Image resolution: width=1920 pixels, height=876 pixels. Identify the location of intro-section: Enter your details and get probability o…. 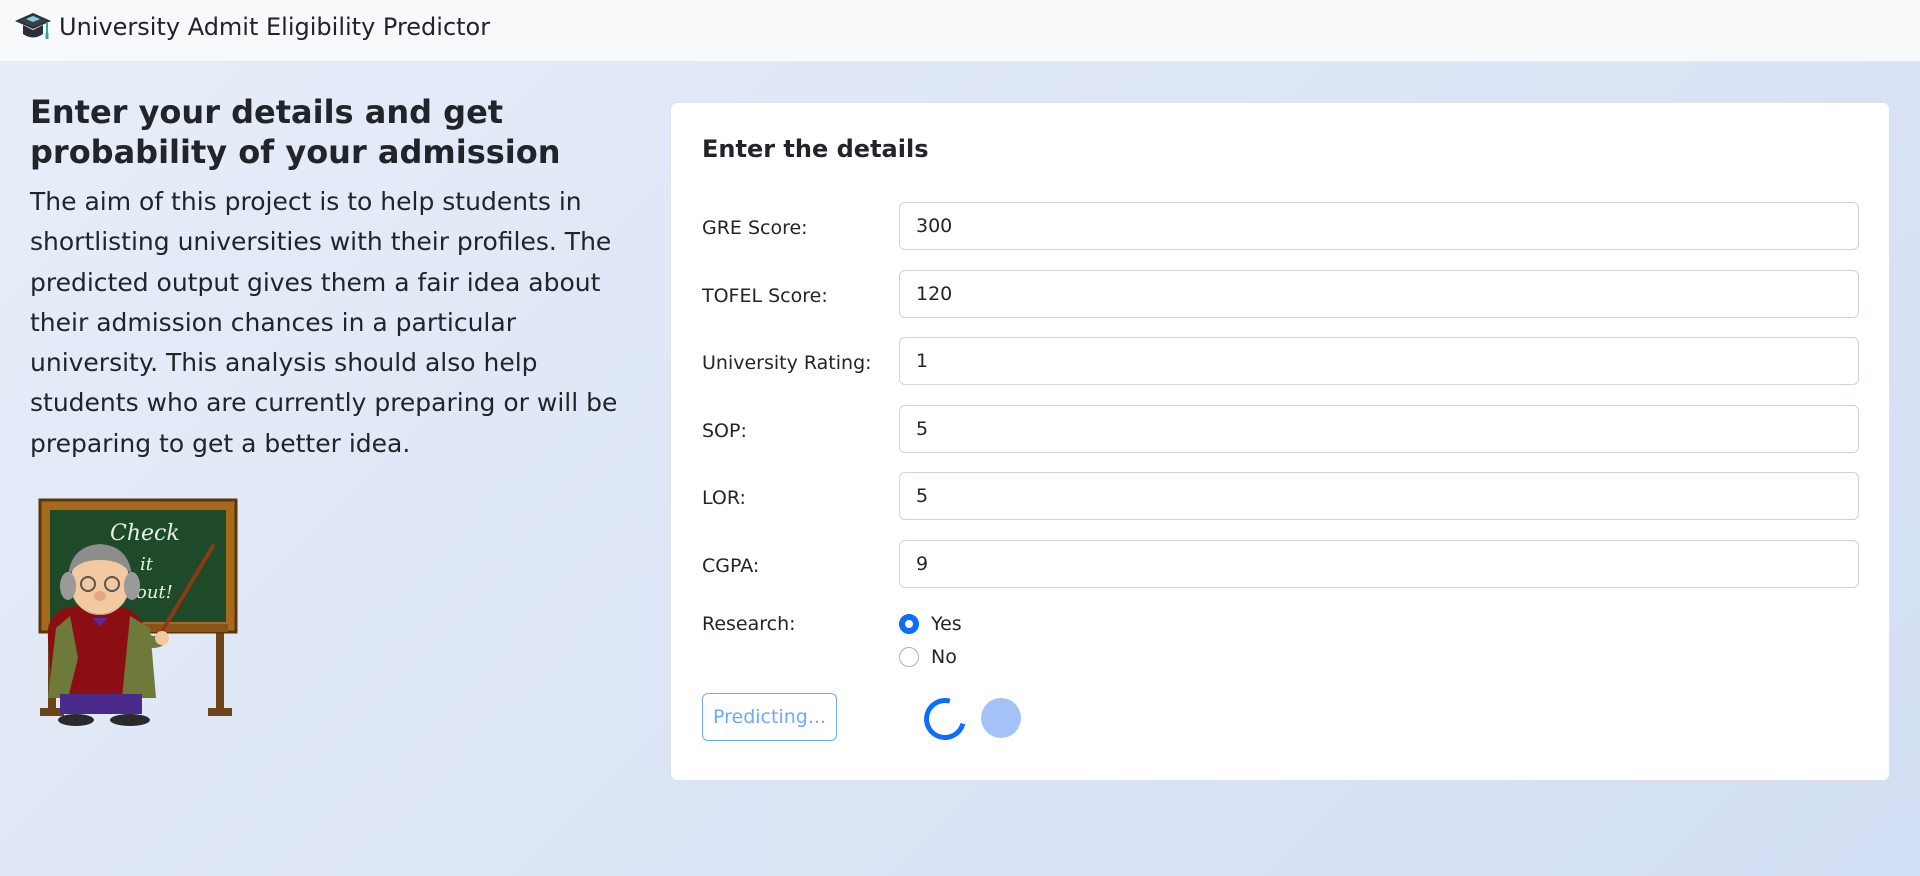
(335, 278).